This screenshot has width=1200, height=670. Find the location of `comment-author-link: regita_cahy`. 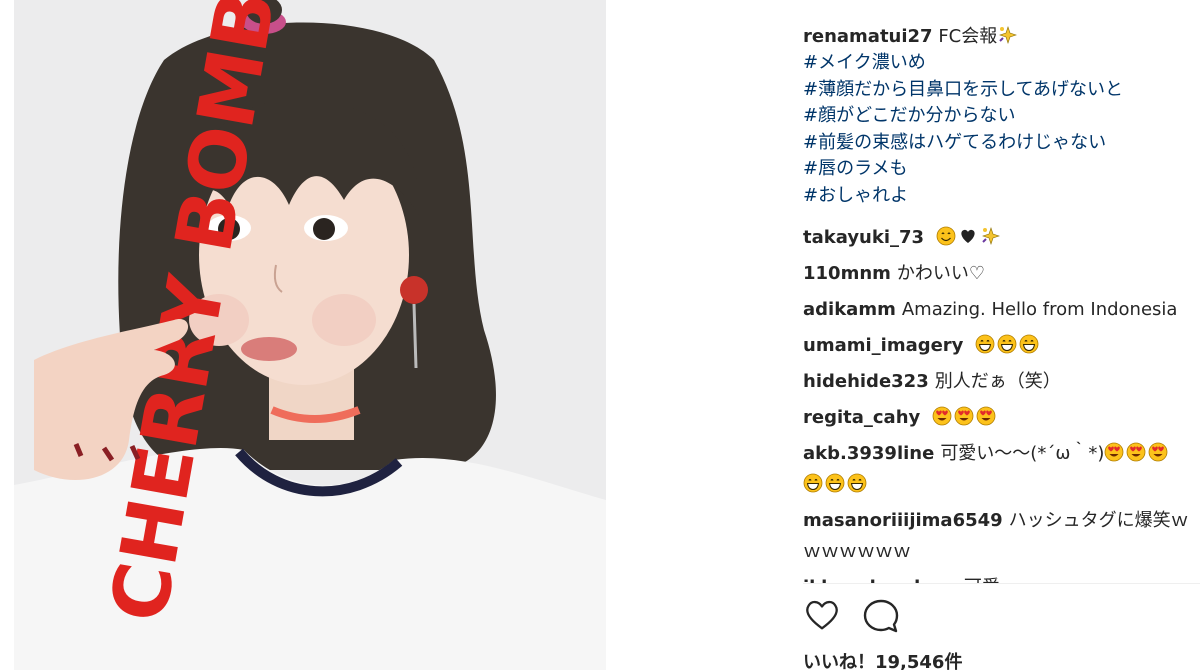

comment-author-link: regita_cahy is located at coordinates (861, 417).